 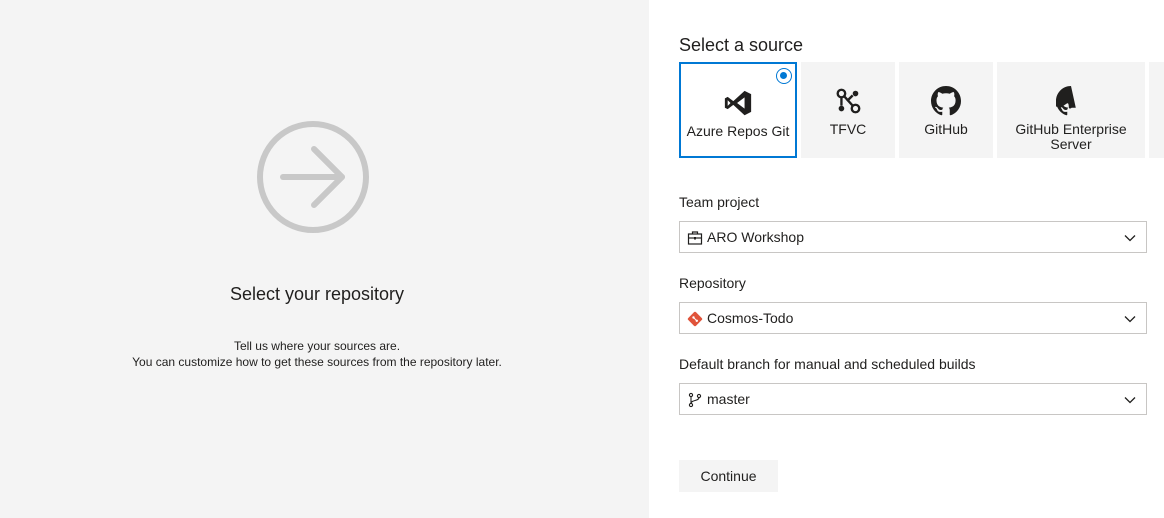 I want to click on selected-radio-icon, so click(x=784, y=76).